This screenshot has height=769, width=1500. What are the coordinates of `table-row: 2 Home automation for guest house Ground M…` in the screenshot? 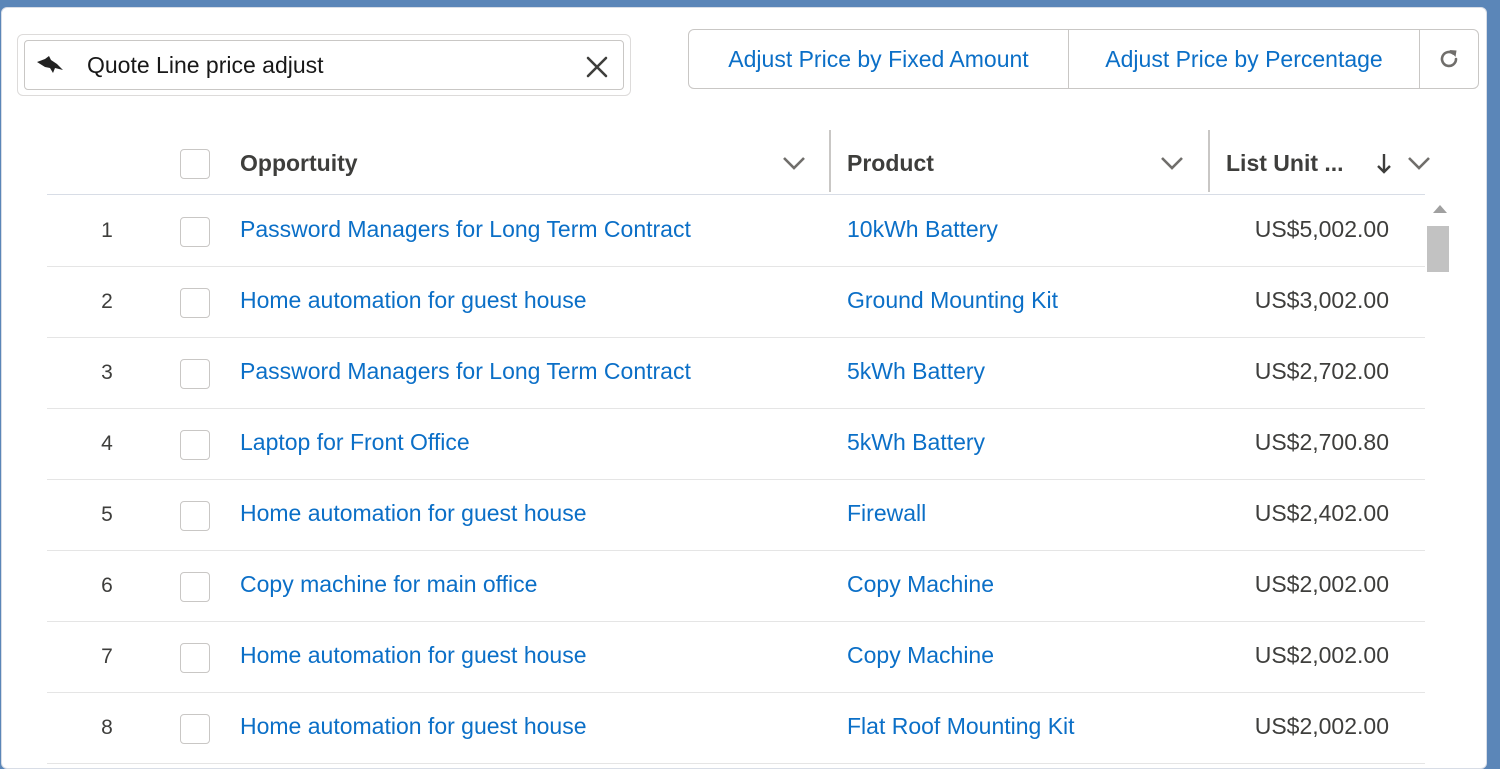 It's located at (736, 302).